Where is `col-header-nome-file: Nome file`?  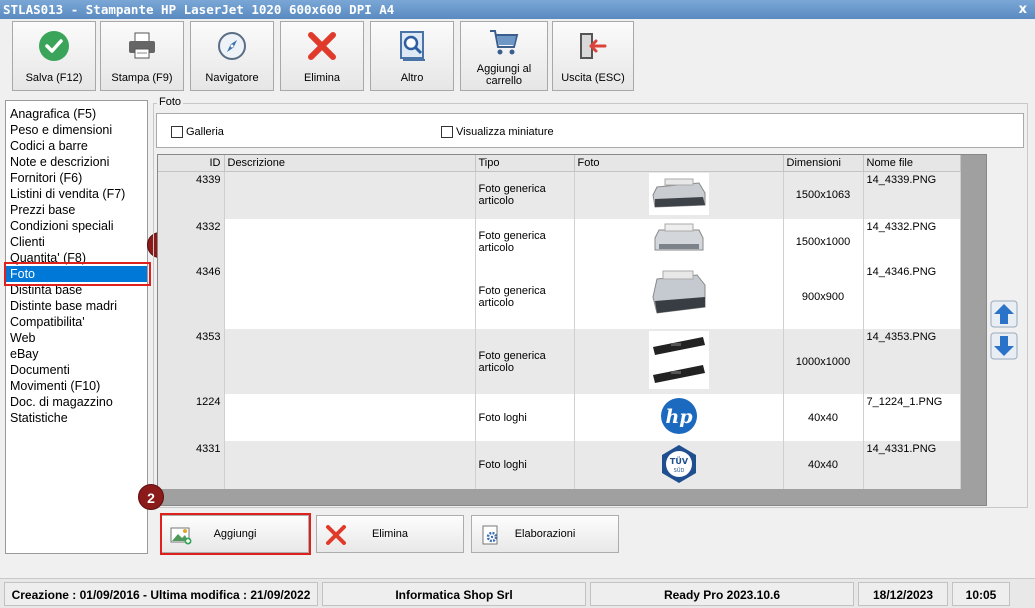
col-header-nome-file: Nome file is located at coordinates (912, 163).